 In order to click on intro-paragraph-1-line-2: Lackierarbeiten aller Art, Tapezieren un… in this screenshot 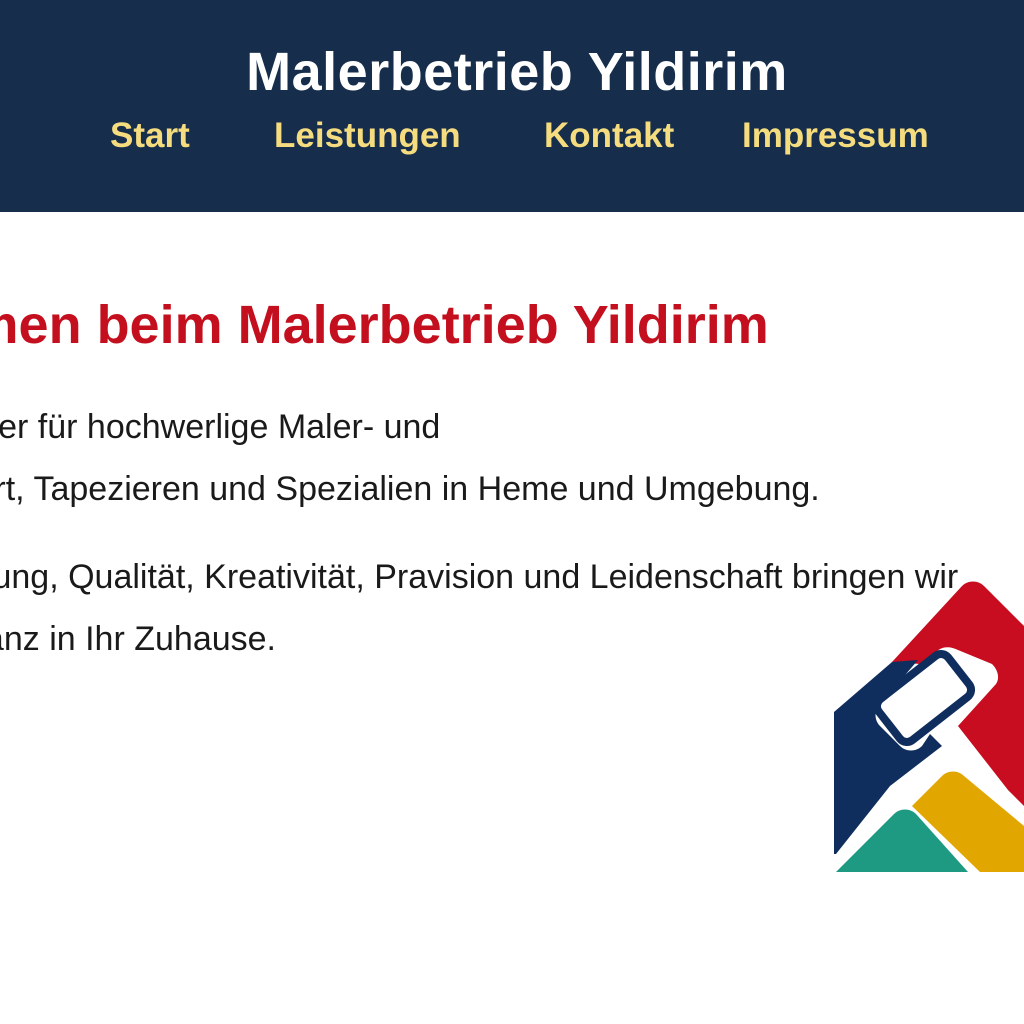, I will do `click(410, 489)`.